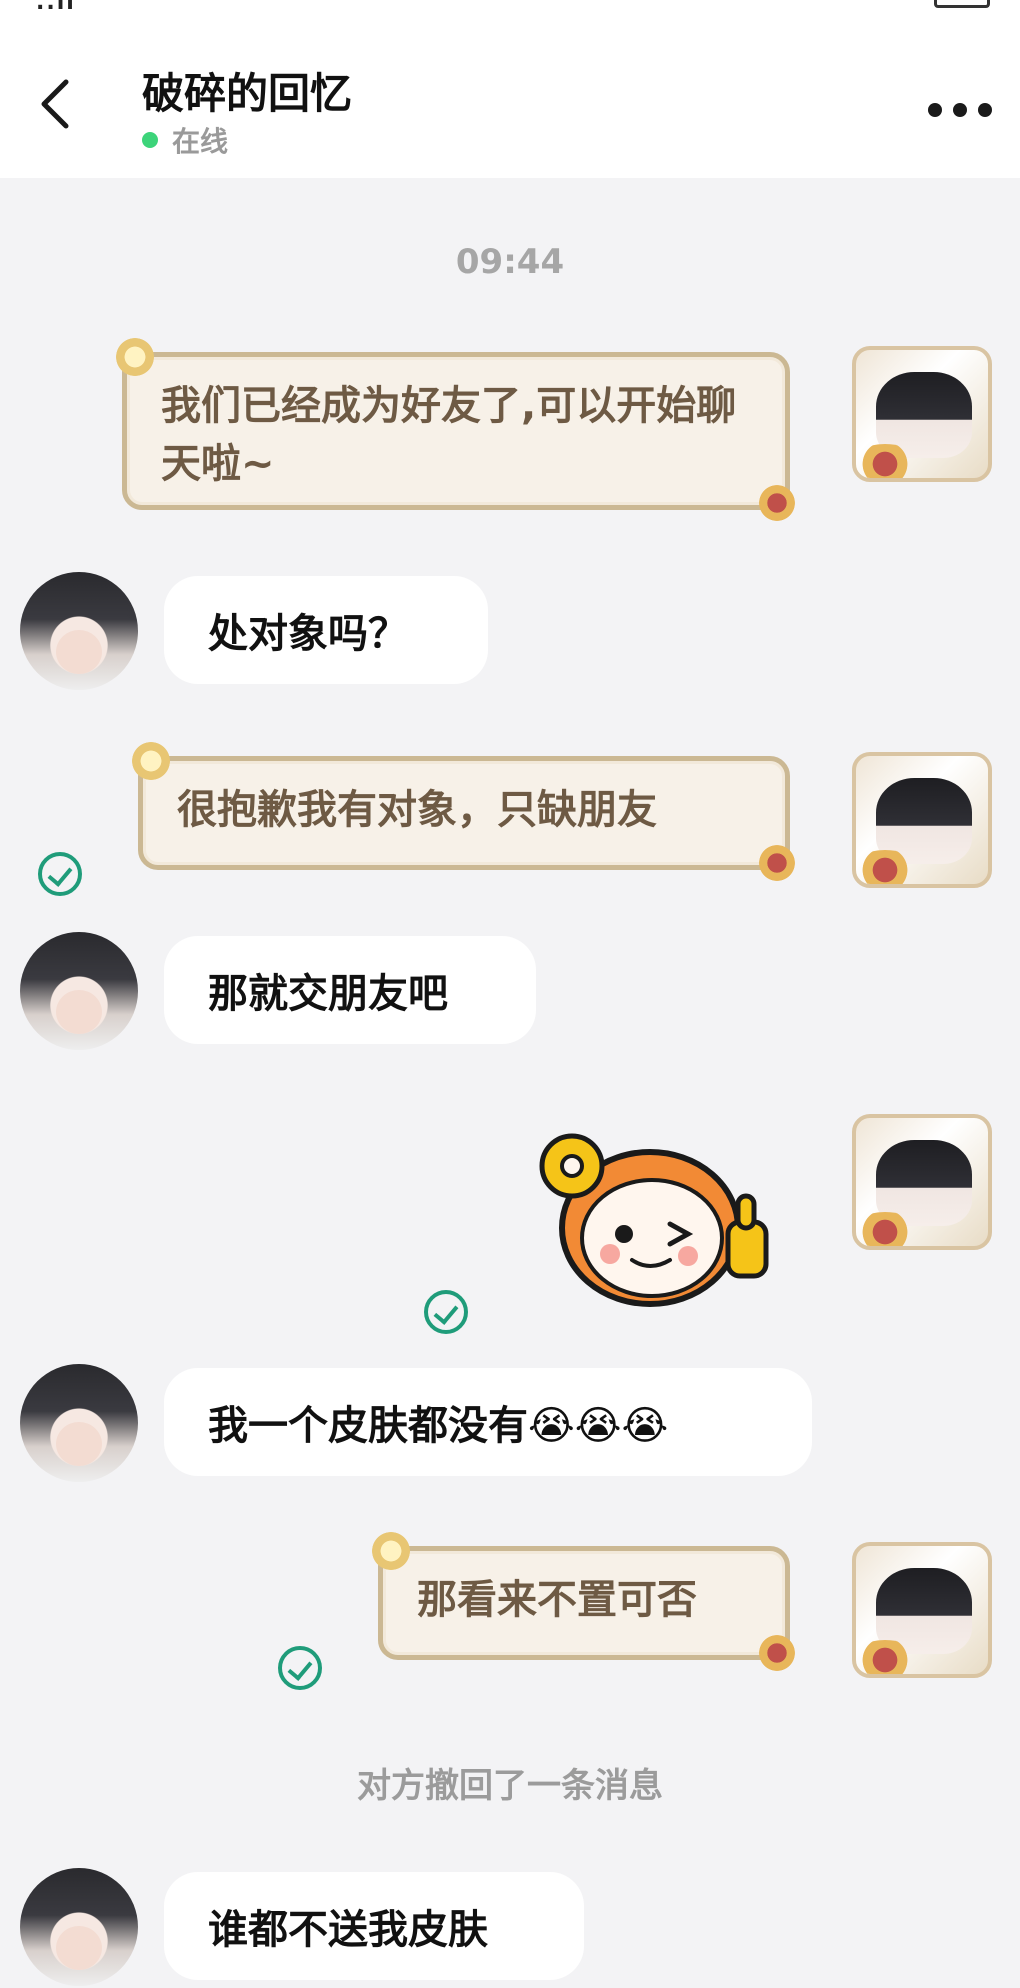  I want to click on status-bar: ..ıl, so click(510, 7).